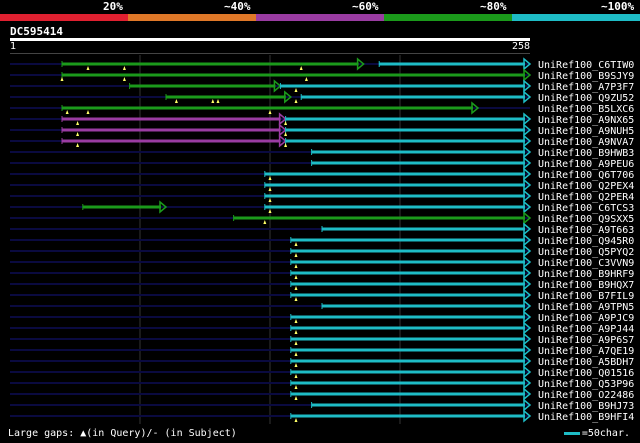  Describe the element at coordinates (586, 186) in the screenshot. I see `hit-label: UniRef100_Q2PEX4` at that location.